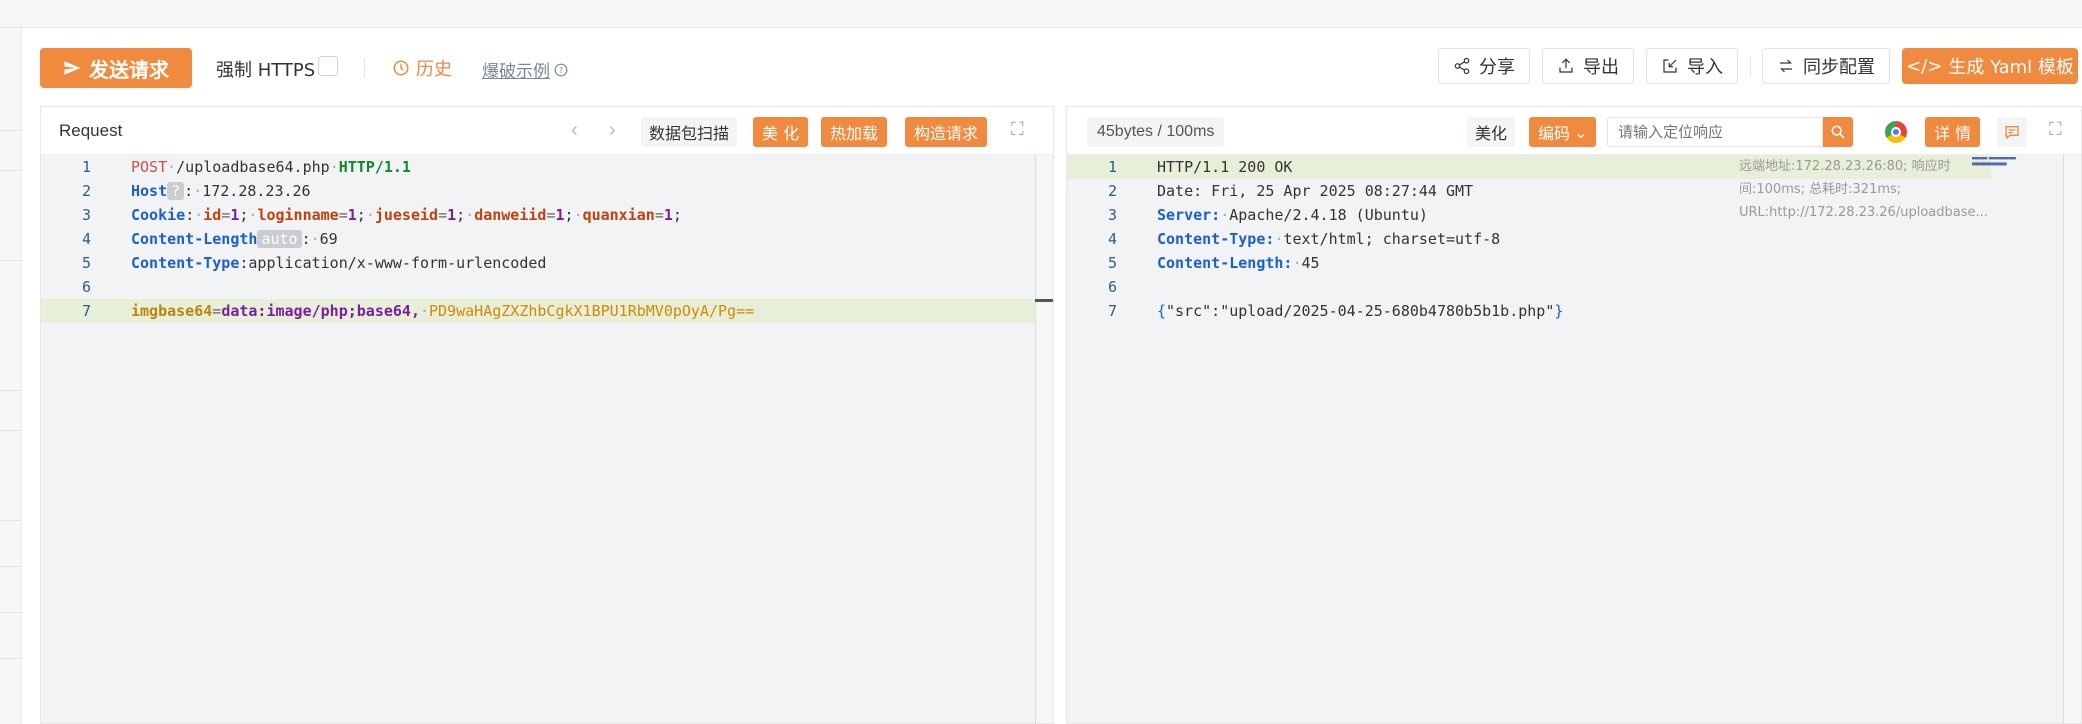 The height and width of the screenshot is (724, 2082). I want to click on import-button: 导入, so click(1692, 66).